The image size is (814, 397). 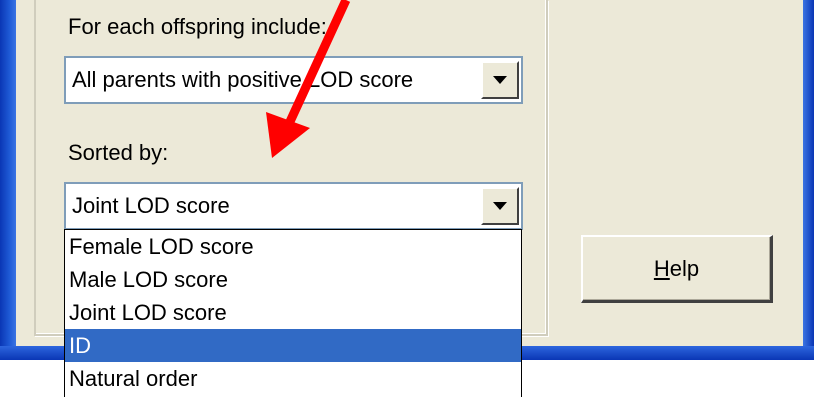 I want to click on help-button-accelerator: H, so click(x=661, y=268).